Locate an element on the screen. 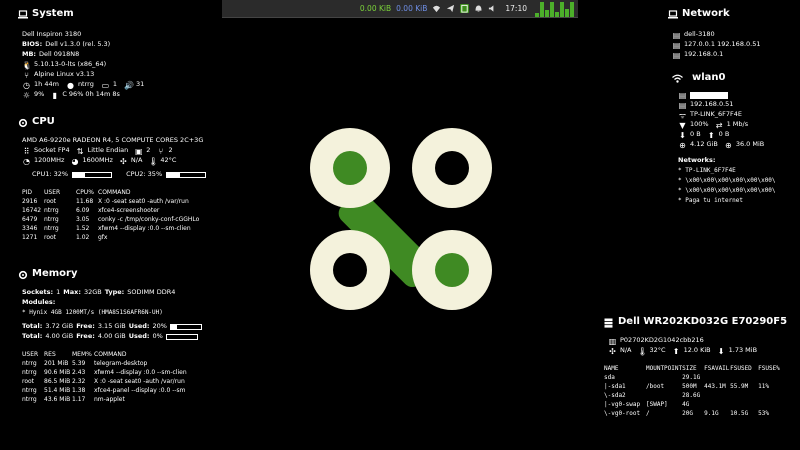  table-cell: 443.1M is located at coordinates (715, 386).